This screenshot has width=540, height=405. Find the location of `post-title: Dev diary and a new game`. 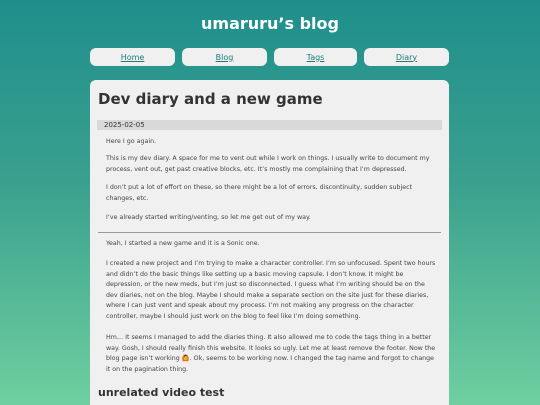

post-title: Dev diary and a new game is located at coordinates (210, 99).